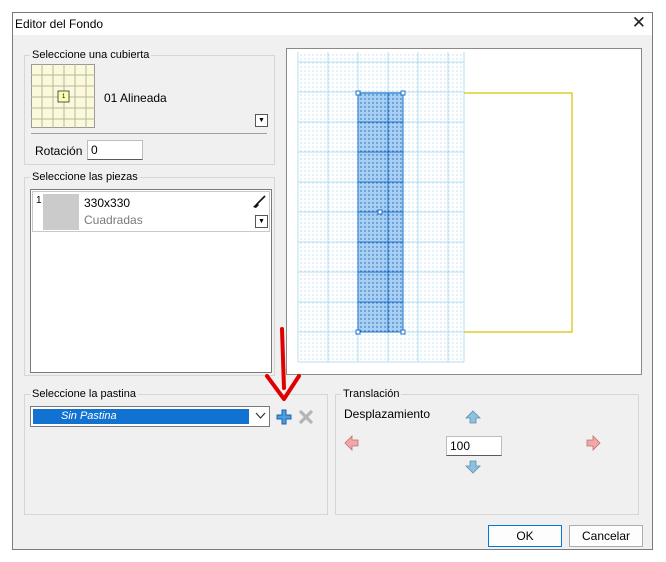 This screenshot has width=666, height=562. What do you see at coordinates (91, 55) in the screenshot?
I see `cubierta-group-label: Seleccione una cubierta` at bounding box center [91, 55].